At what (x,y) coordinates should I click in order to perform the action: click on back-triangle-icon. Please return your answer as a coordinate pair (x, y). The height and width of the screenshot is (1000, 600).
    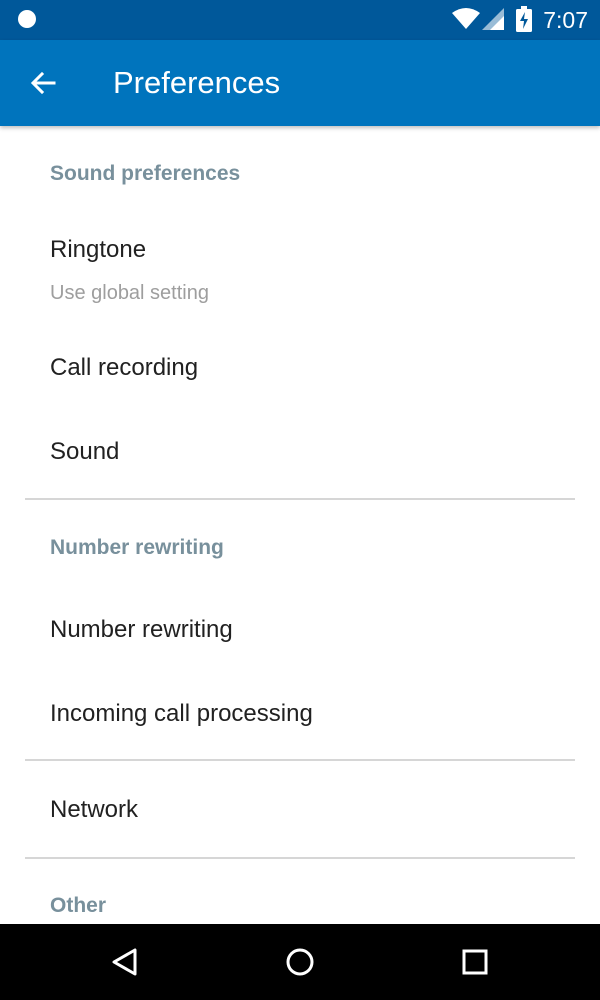
    Looking at the image, I should click on (125, 962).